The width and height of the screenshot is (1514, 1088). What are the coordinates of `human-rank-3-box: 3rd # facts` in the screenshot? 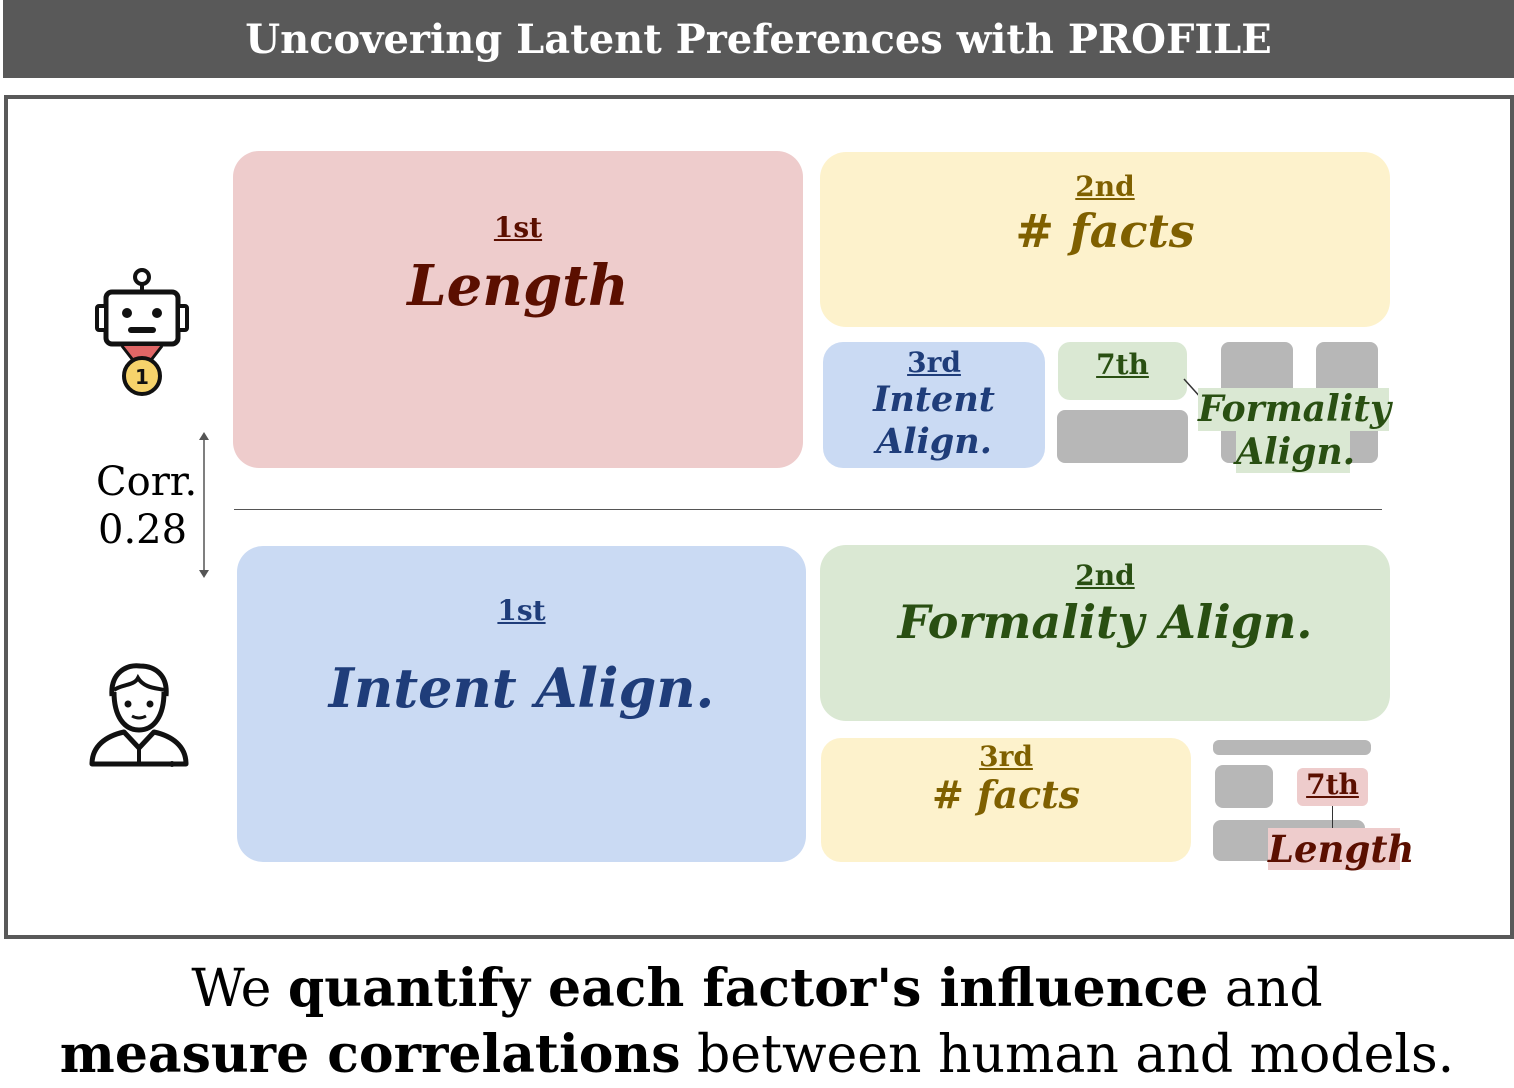 It's located at (1006, 800).